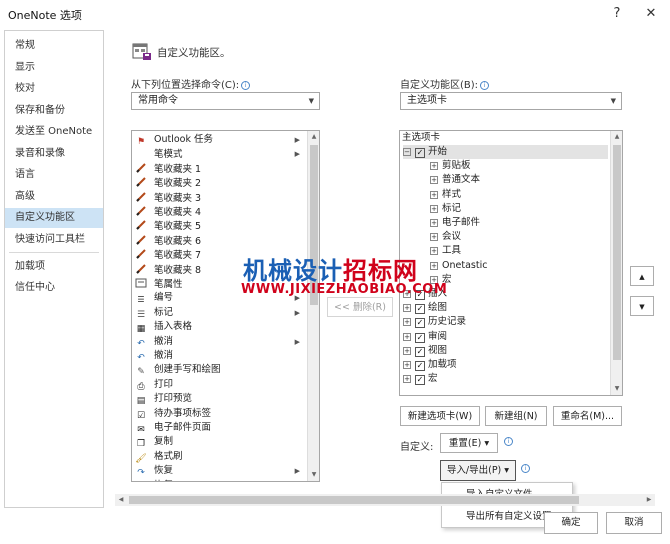  What do you see at coordinates (634, 523) in the screenshot?
I see `cancel-button: 取消` at bounding box center [634, 523].